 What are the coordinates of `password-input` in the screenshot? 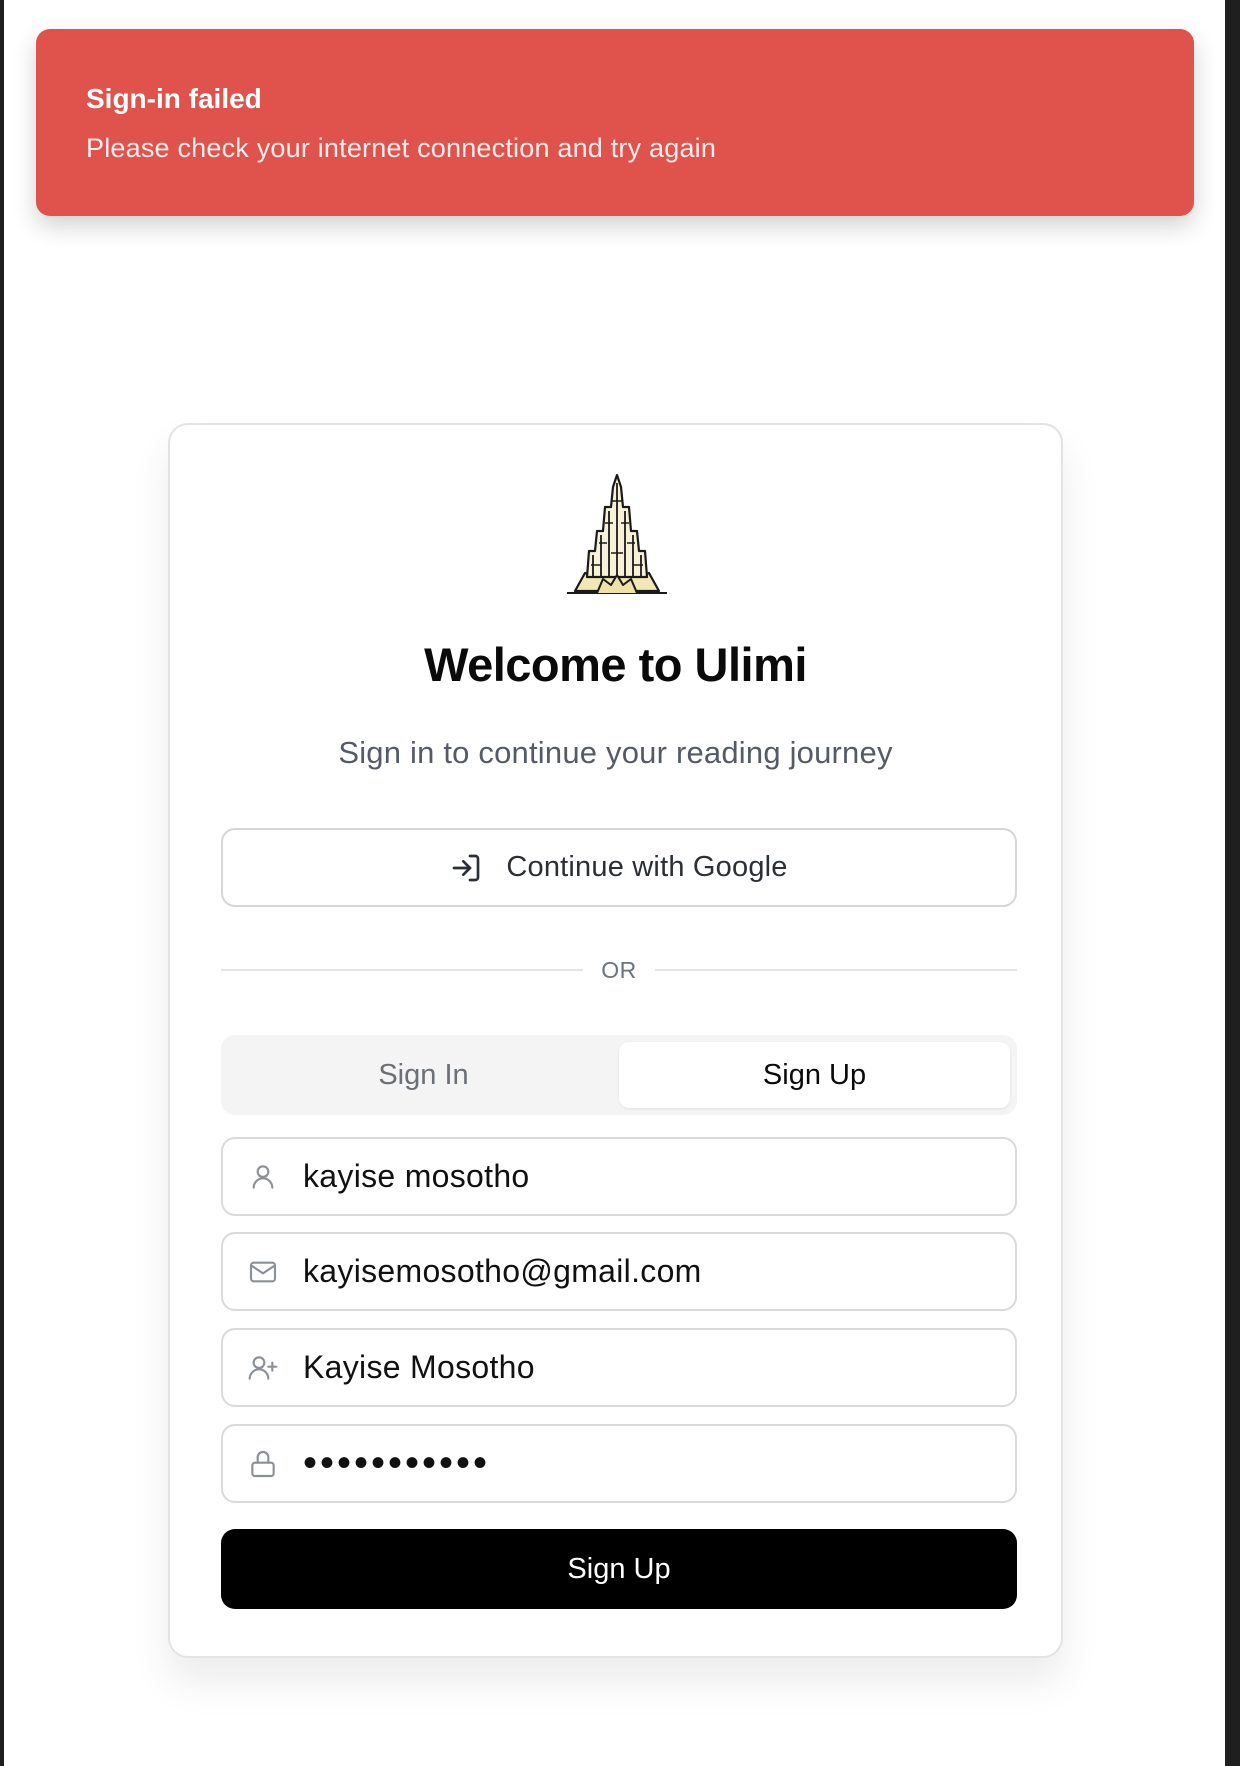 It's located at (643, 1463).